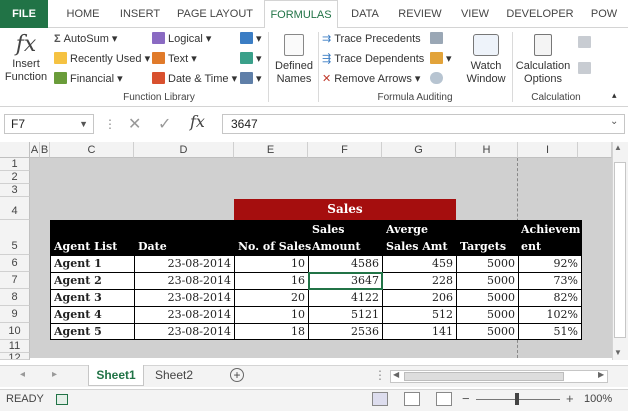 The height and width of the screenshot is (411, 628). Describe the element at coordinates (484, 376) in the screenshot. I see `horizontal-scroll-thumb` at that location.